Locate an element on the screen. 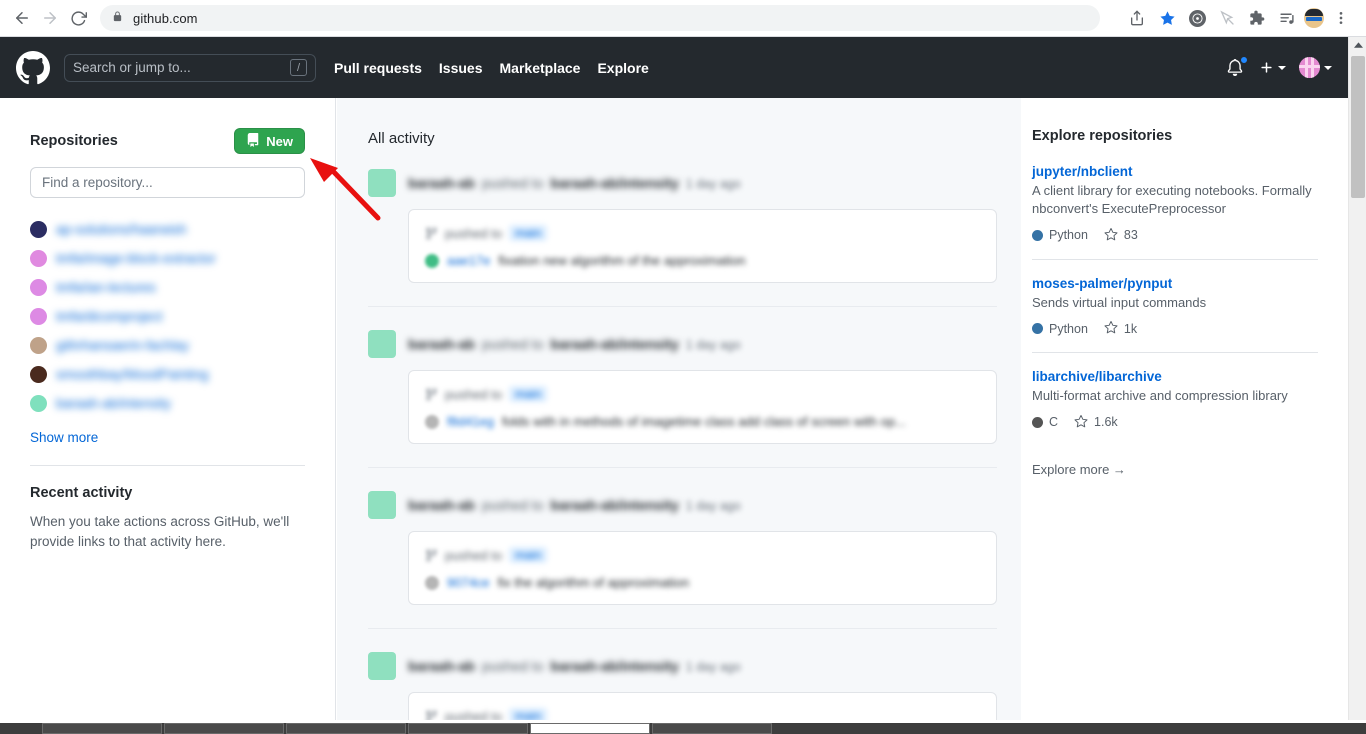  notifications-button is located at coordinates (1237, 66).